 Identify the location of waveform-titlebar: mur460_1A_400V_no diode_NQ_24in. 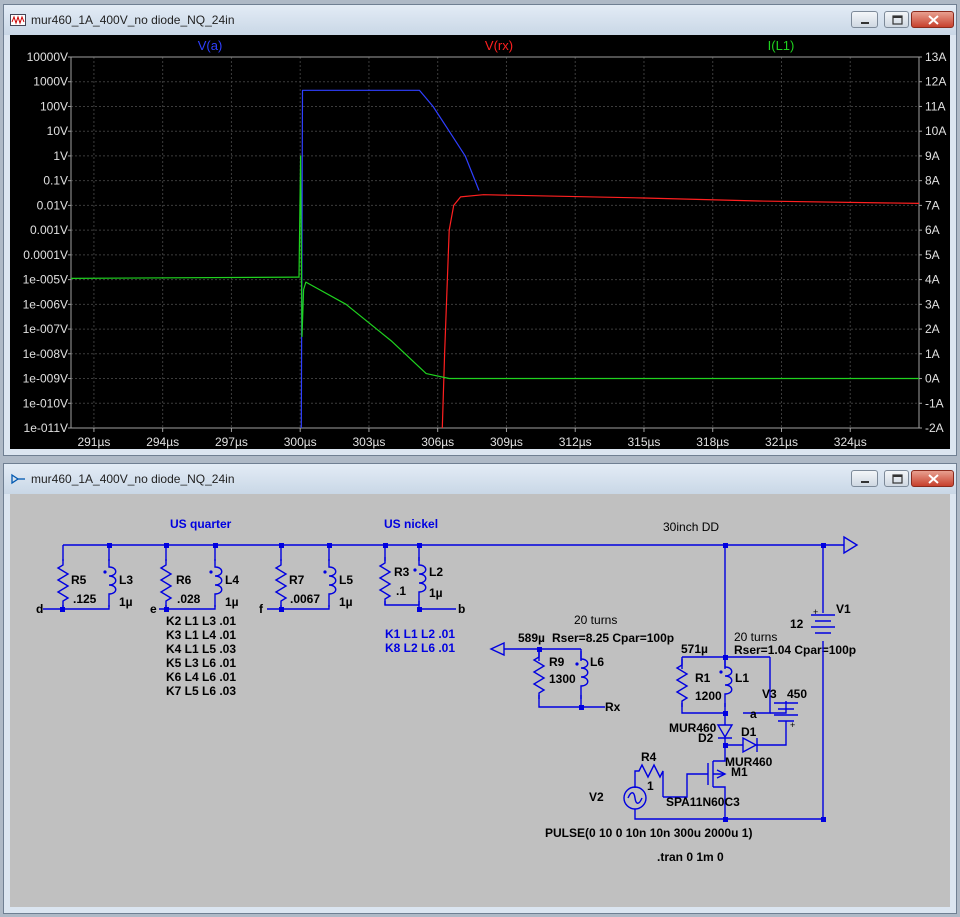
(480, 20).